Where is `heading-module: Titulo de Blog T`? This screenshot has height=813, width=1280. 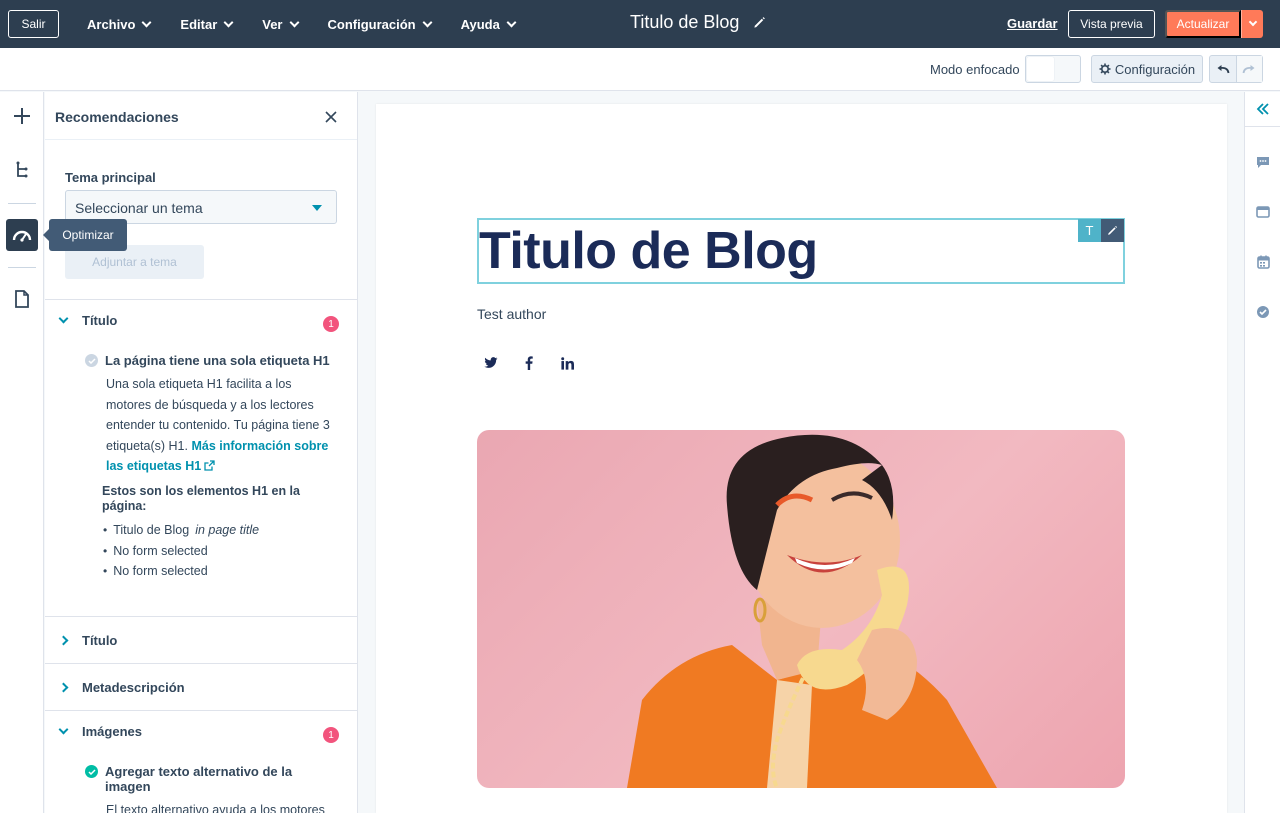 heading-module: Titulo de Blog T is located at coordinates (801, 251).